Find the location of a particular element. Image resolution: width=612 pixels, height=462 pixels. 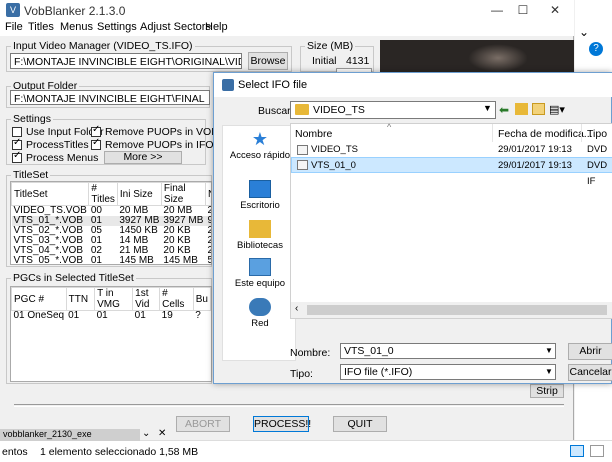

video-preview is located at coordinates (477, 57).